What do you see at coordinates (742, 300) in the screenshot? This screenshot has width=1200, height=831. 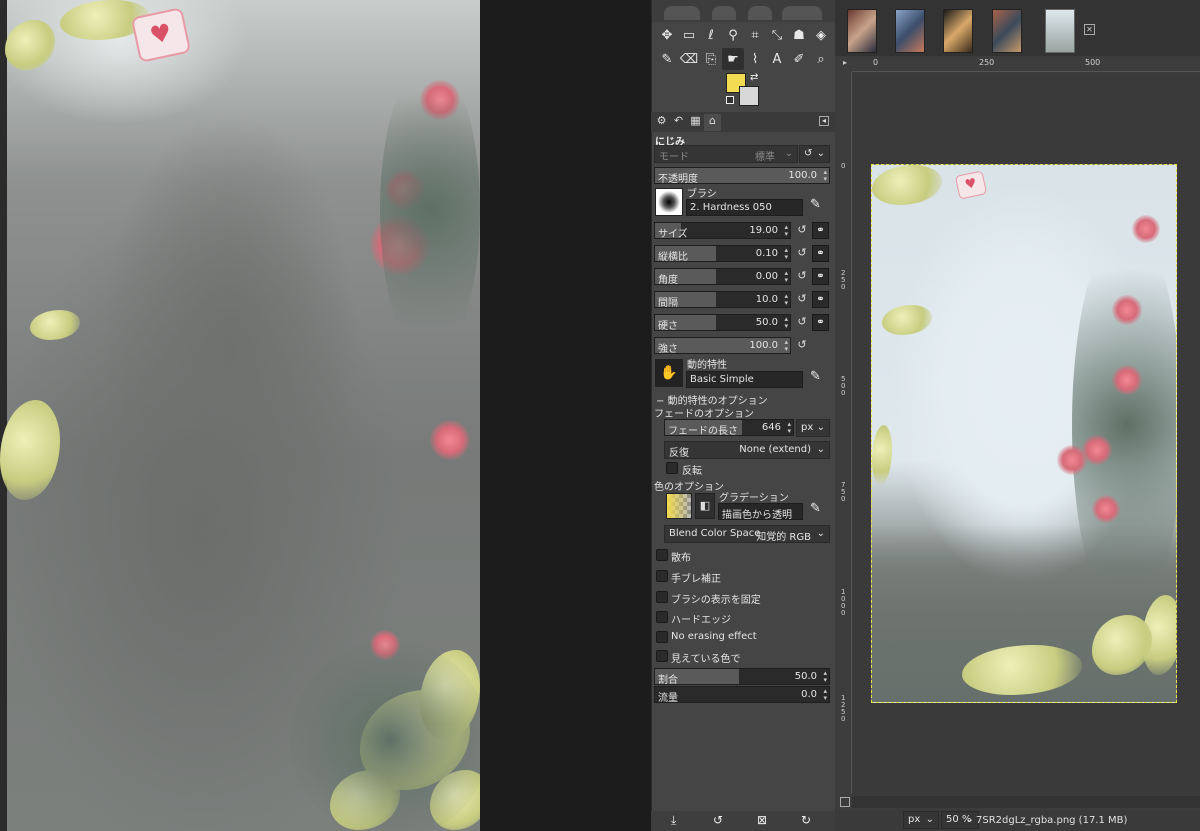 I see `spacing-slider: 間隔 10.0 ▴ ▾ ↺ ⚭` at bounding box center [742, 300].